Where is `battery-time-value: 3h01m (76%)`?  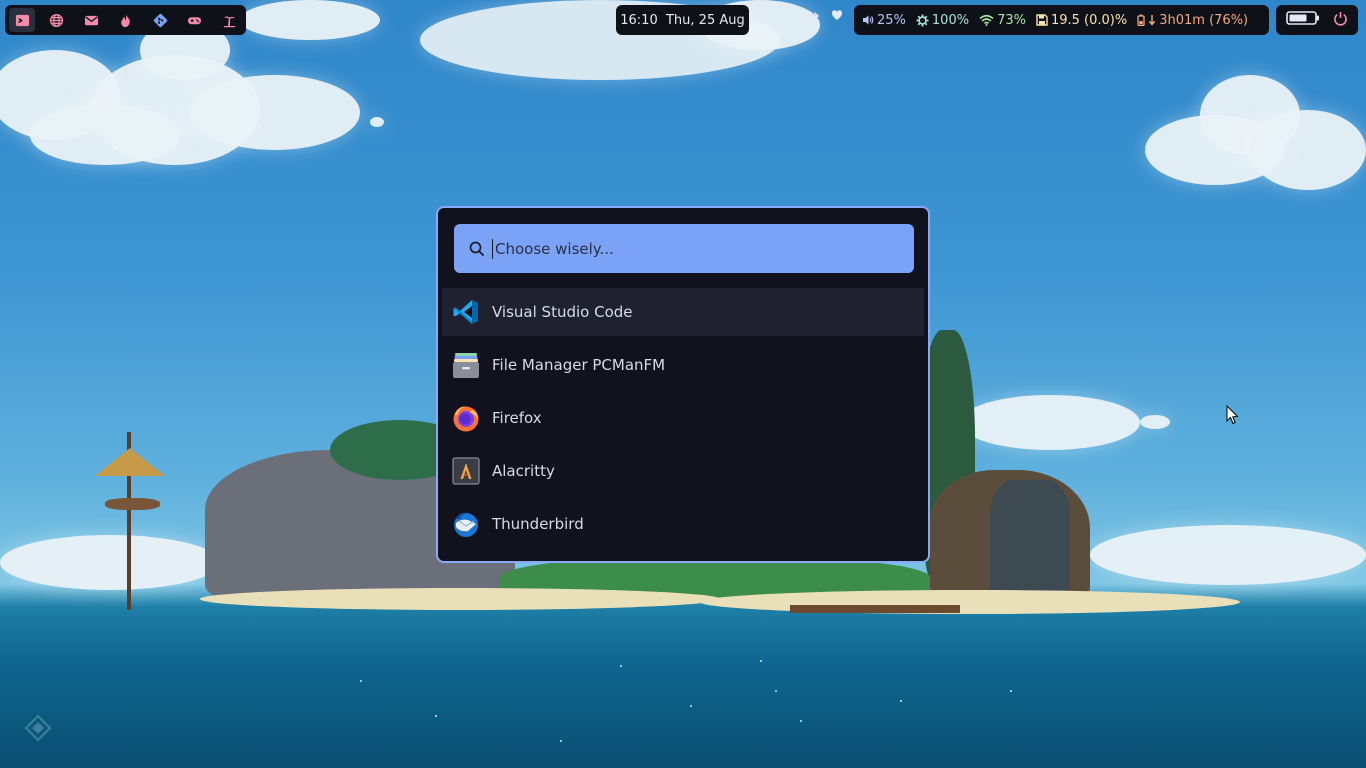 battery-time-value: 3h01m (76%) is located at coordinates (1204, 20).